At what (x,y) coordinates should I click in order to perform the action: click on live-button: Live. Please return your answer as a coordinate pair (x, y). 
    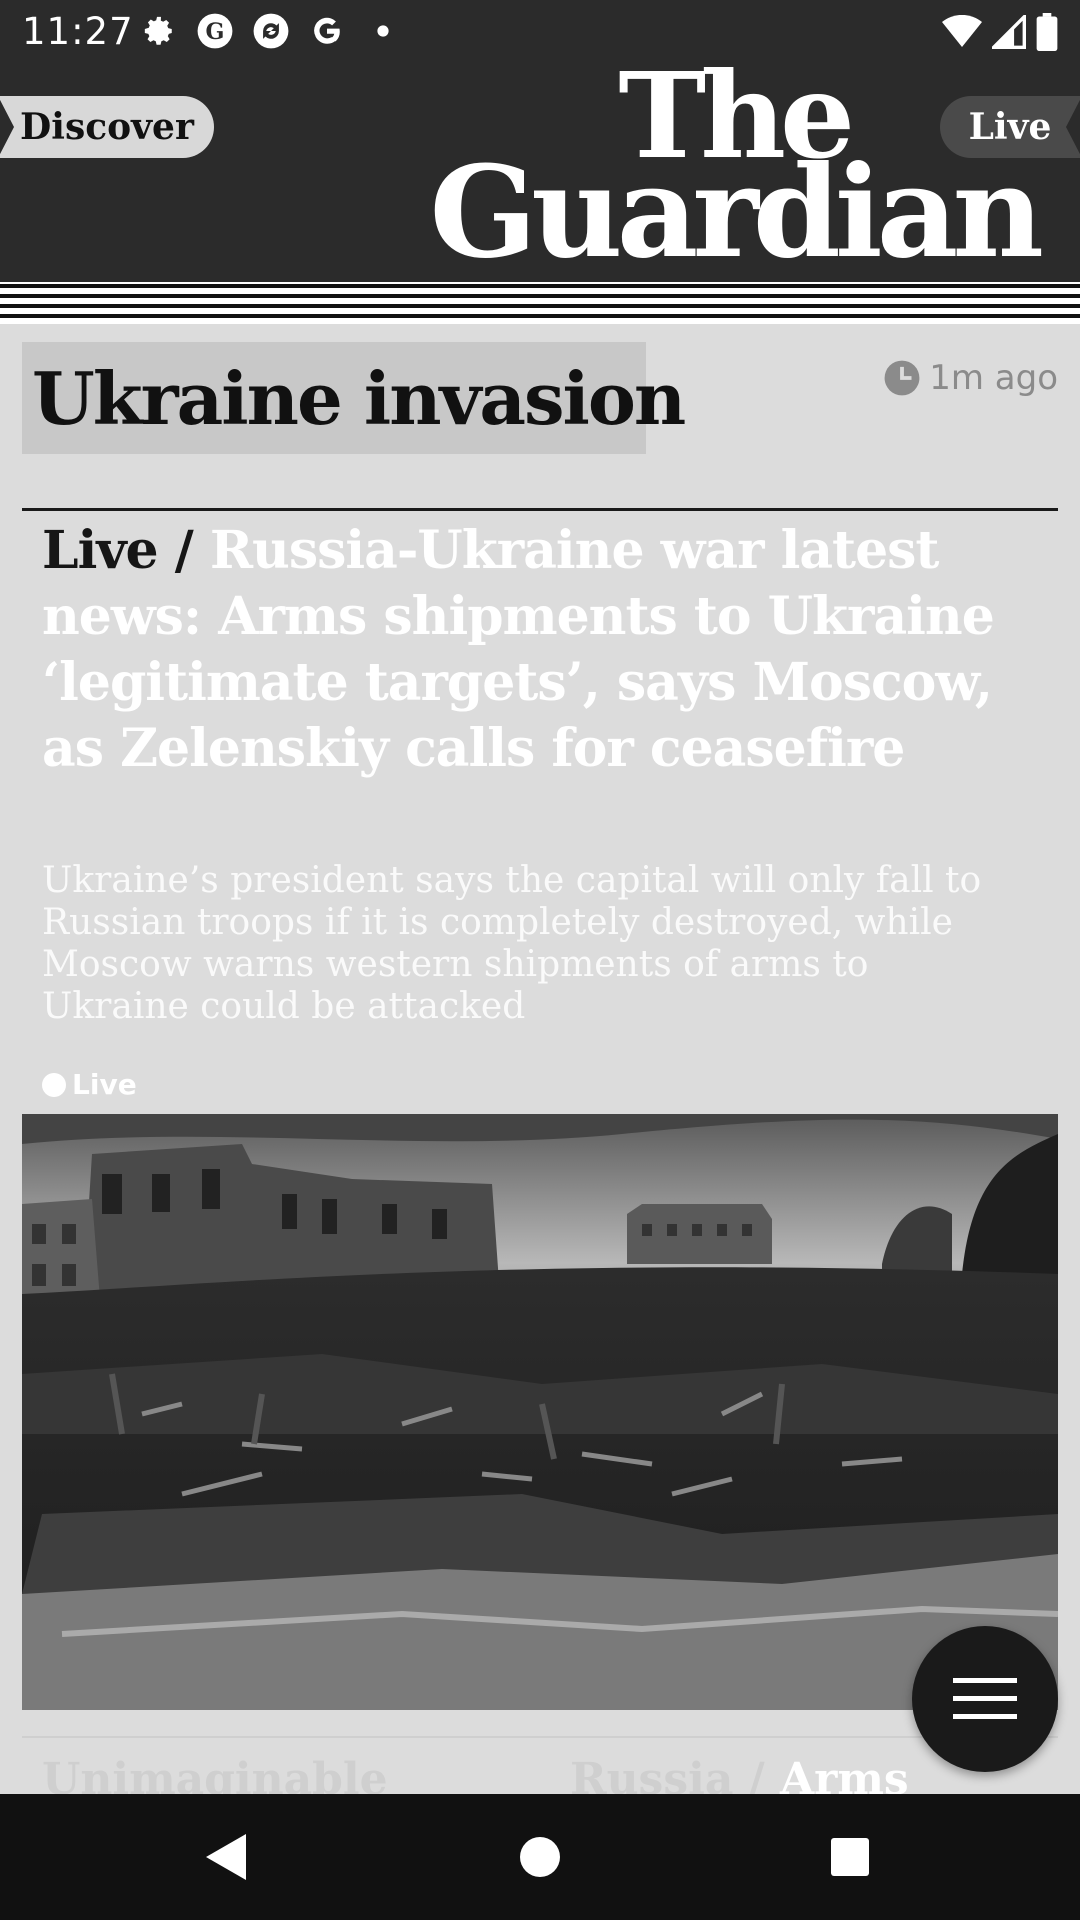
    Looking at the image, I should click on (1010, 127).